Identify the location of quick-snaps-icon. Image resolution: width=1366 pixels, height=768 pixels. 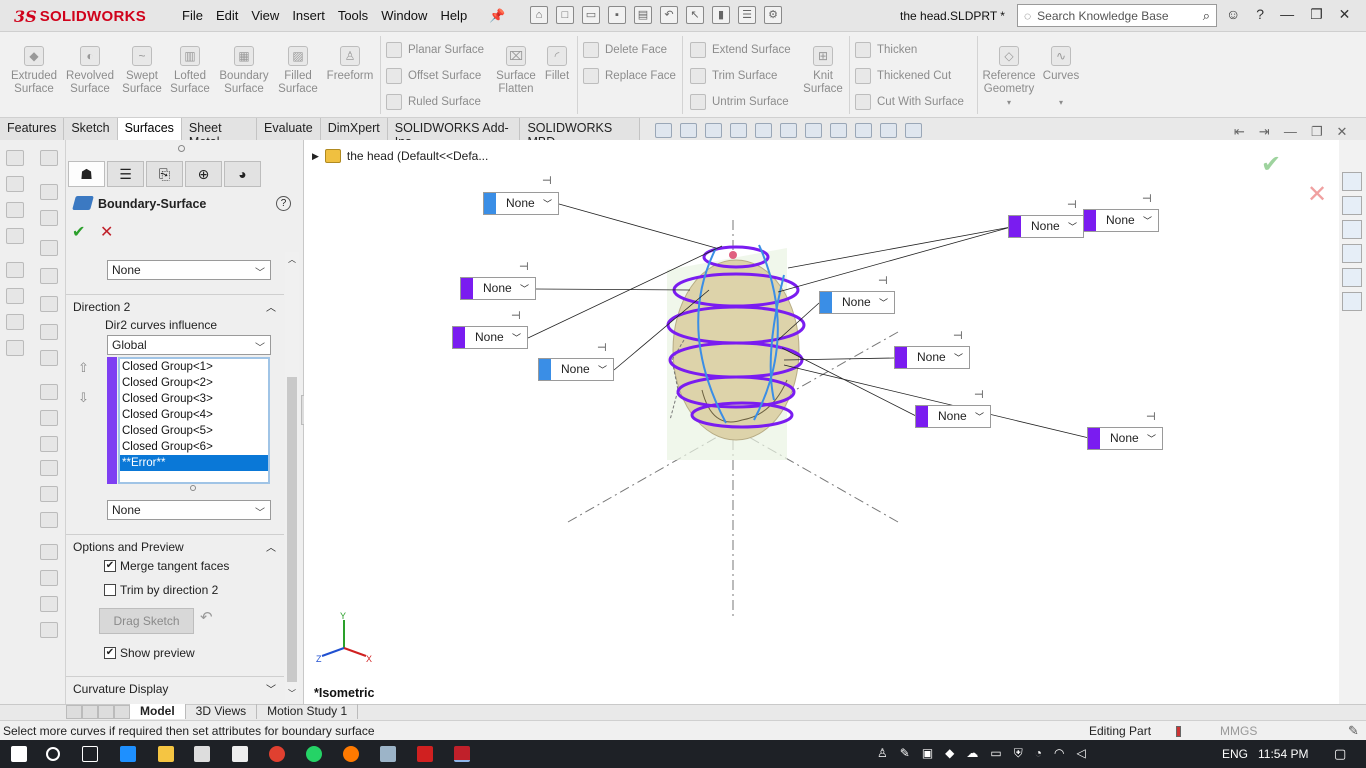
(49, 358).